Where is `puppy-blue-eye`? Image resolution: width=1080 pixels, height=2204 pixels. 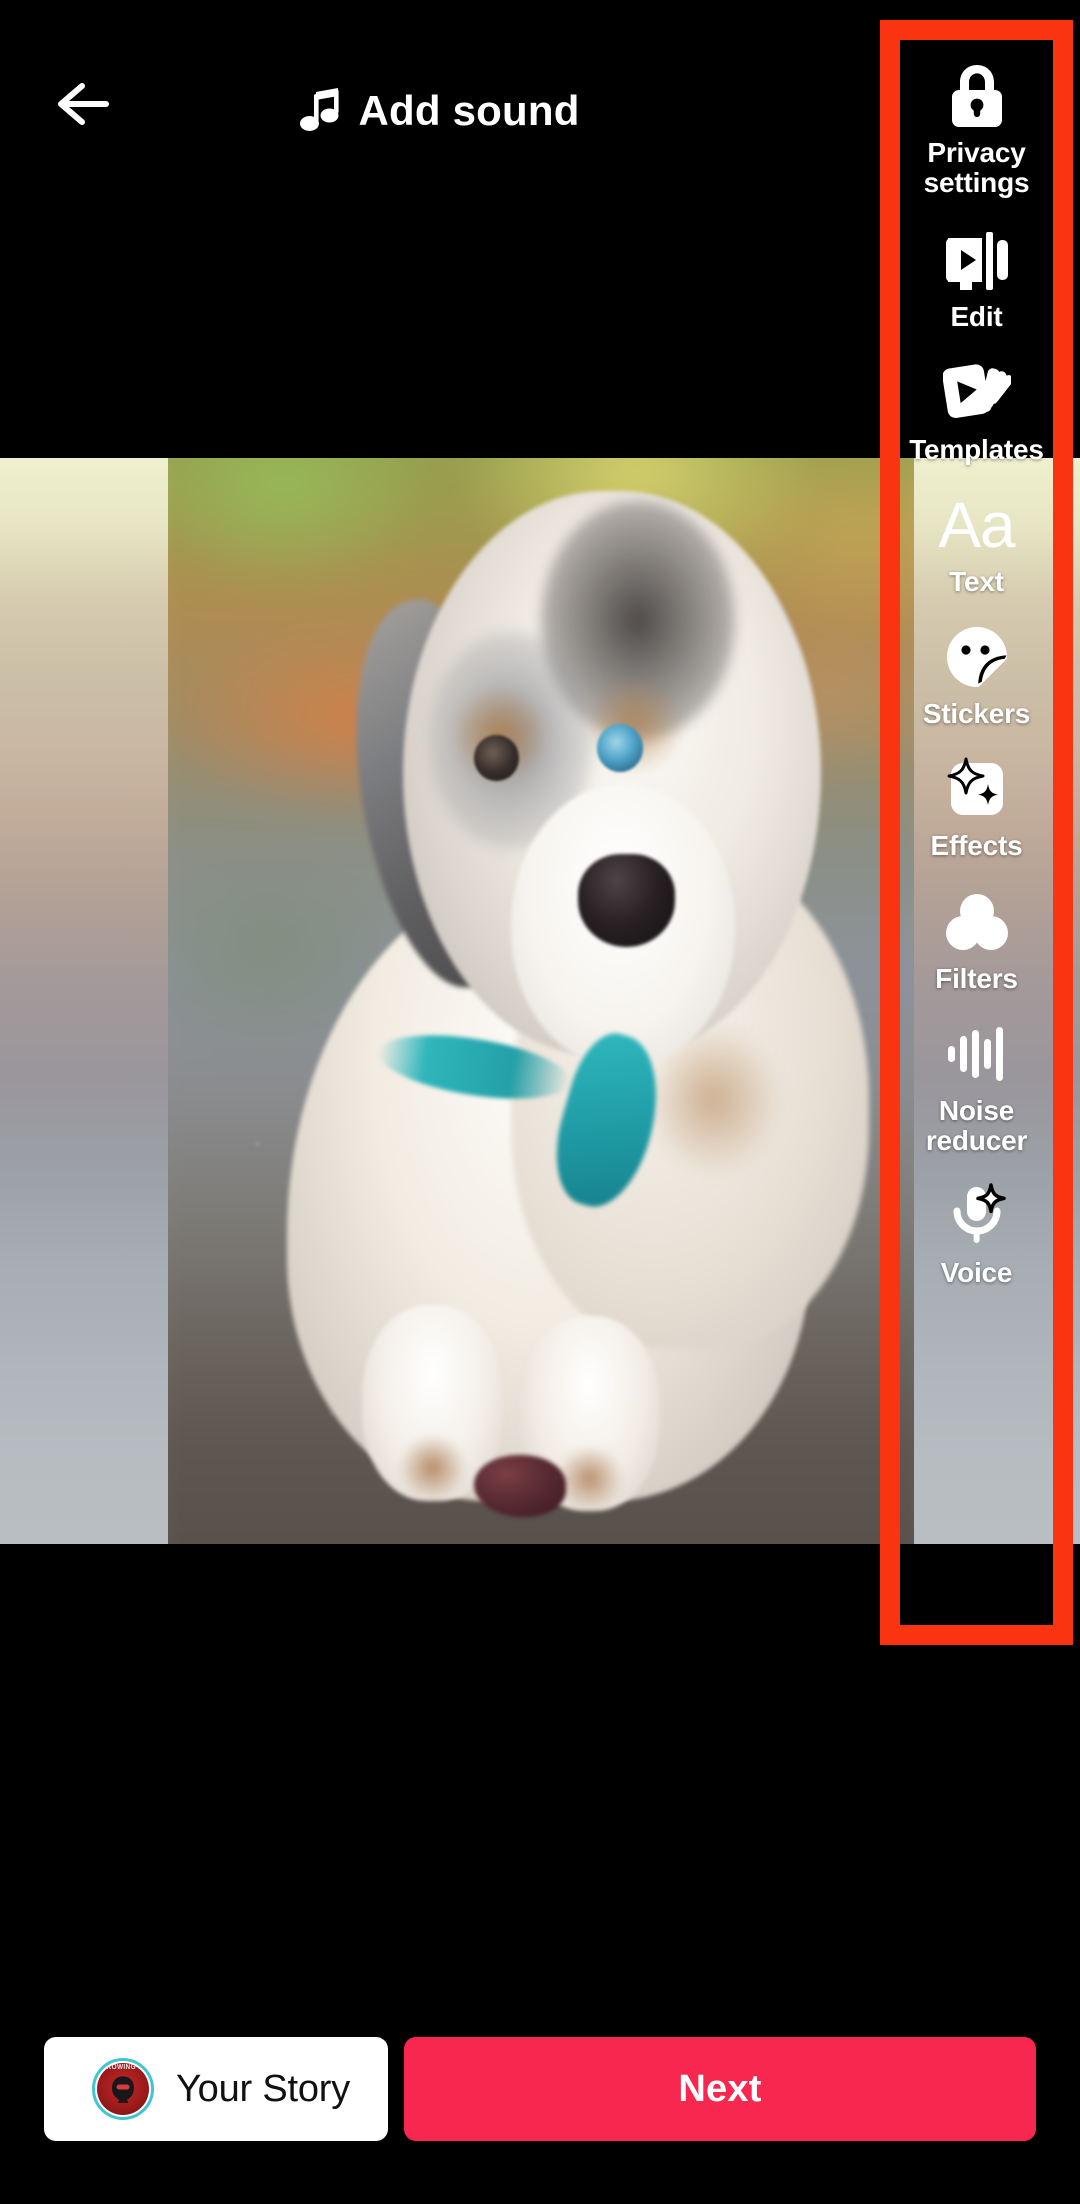
puppy-blue-eye is located at coordinates (620, 748).